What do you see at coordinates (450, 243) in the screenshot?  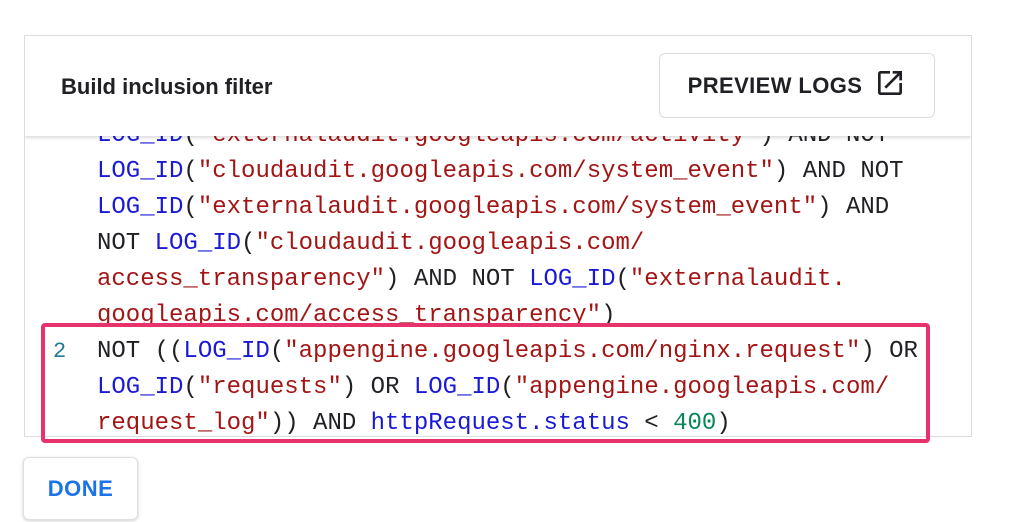 I see `code-token: "cloudaudit.googleapis.com/` at bounding box center [450, 243].